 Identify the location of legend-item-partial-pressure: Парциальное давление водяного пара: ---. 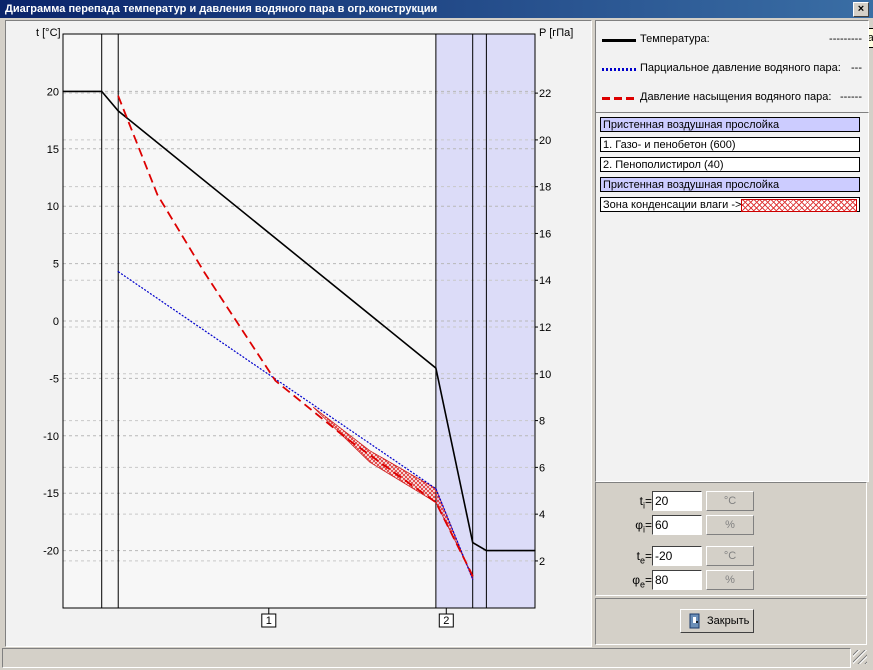
(733, 69).